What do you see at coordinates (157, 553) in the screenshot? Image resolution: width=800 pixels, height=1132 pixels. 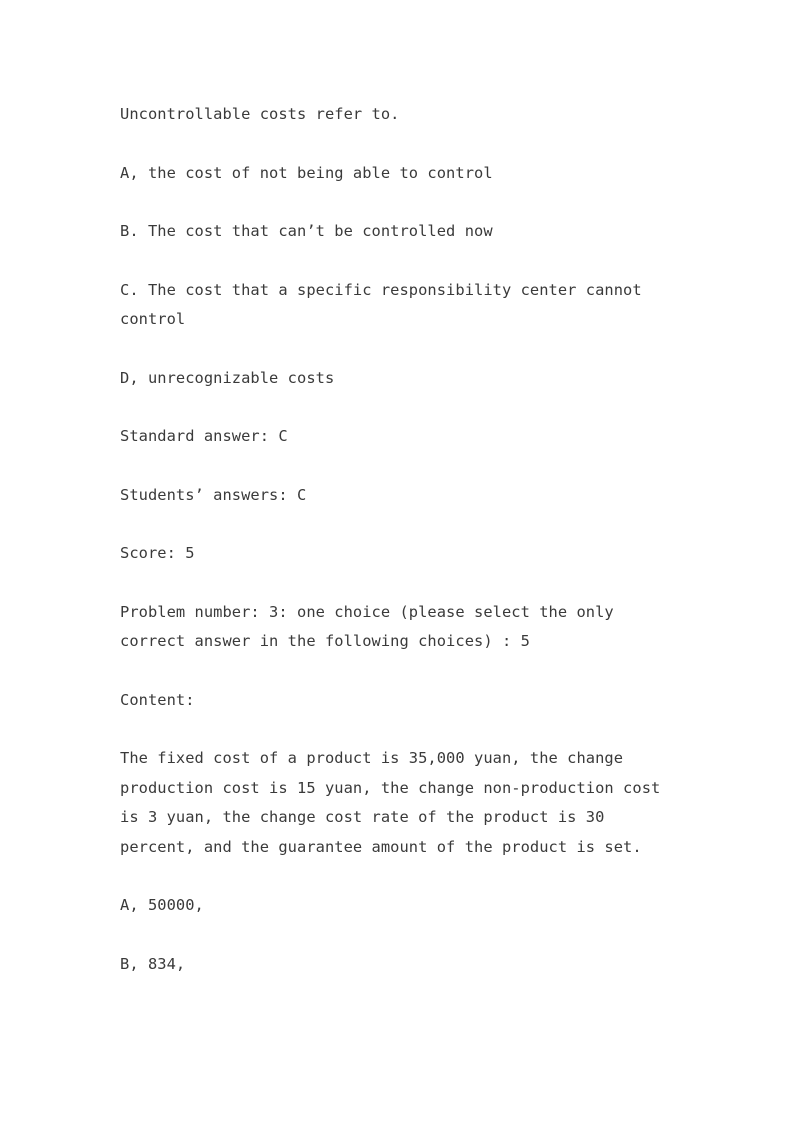 I see `score: Score: 5` at bounding box center [157, 553].